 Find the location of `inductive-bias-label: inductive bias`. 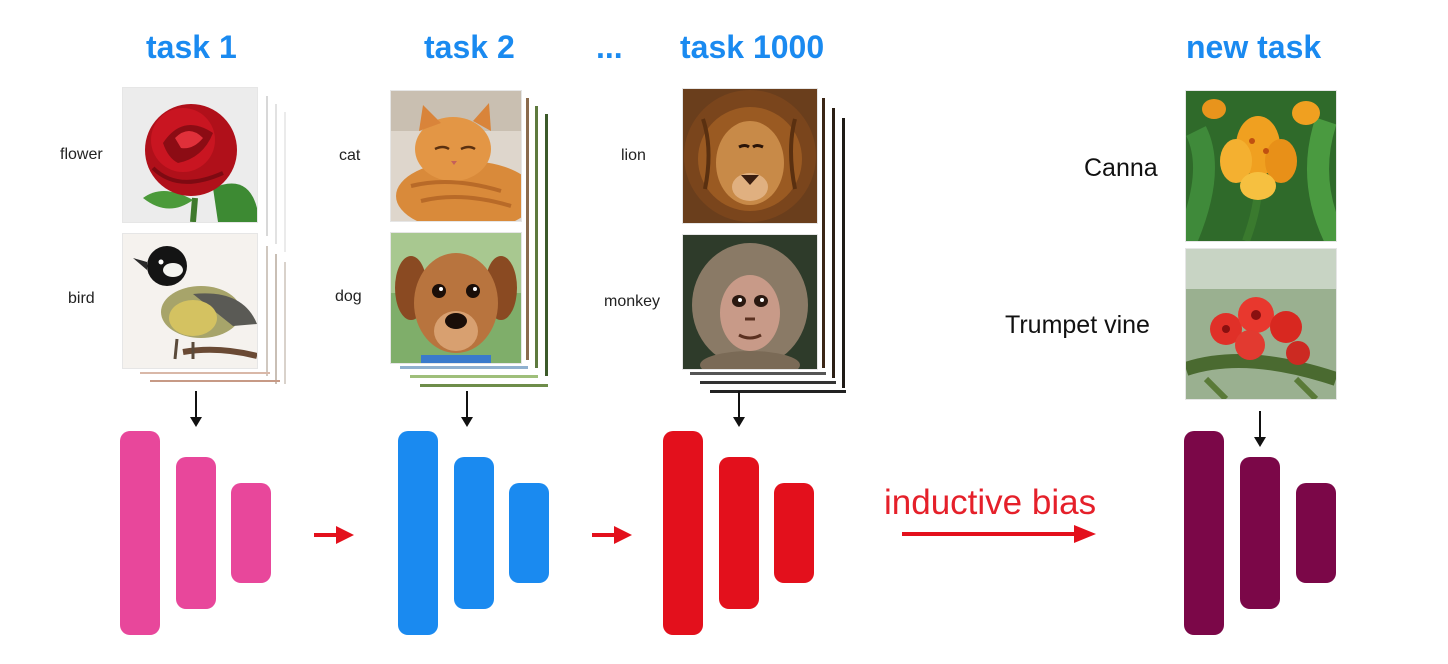

inductive-bias-label: inductive bias is located at coordinates (990, 502).